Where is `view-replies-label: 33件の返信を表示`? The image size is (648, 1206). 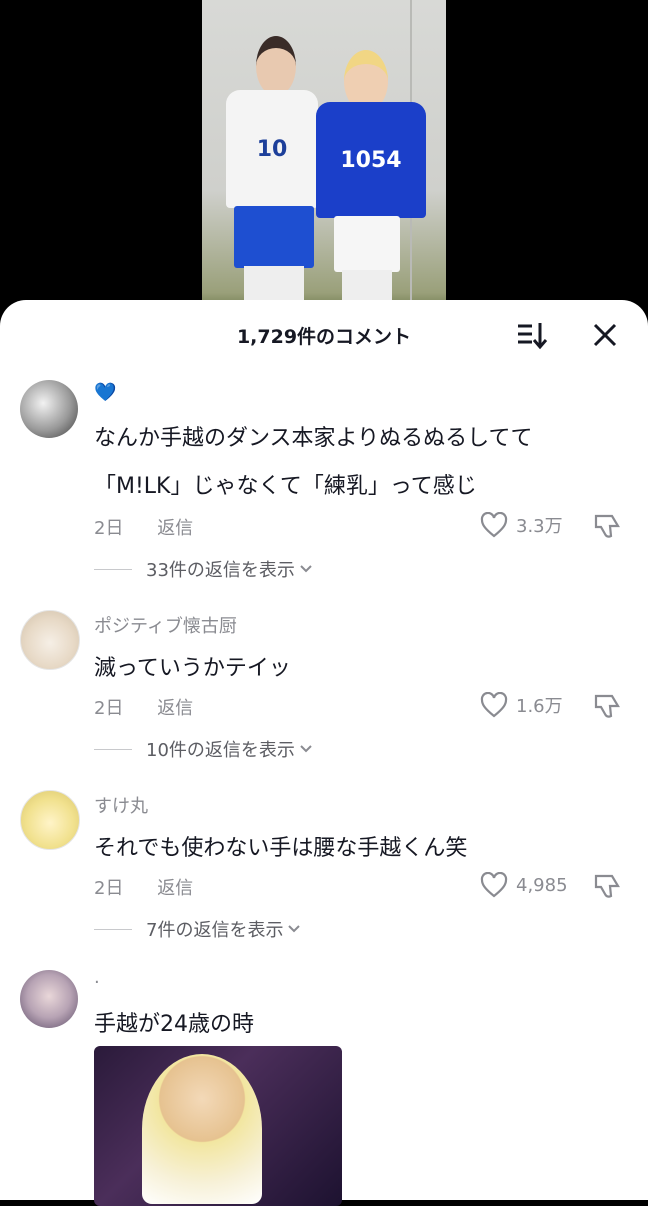 view-replies-label: 33件の返信を表示 is located at coordinates (220, 570).